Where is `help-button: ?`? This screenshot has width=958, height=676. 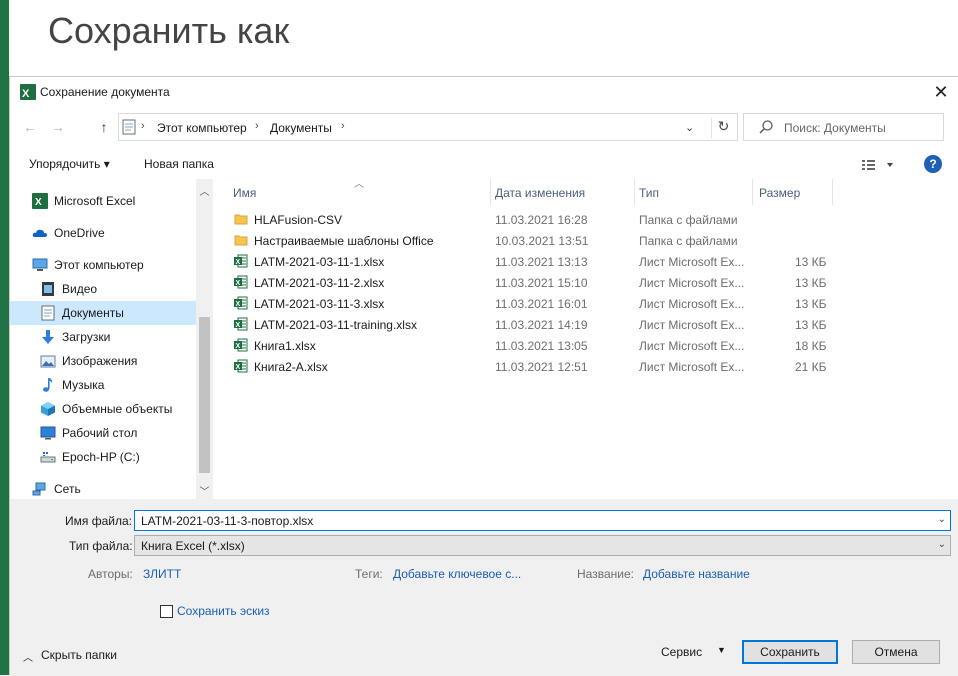
help-button: ? is located at coordinates (933, 164).